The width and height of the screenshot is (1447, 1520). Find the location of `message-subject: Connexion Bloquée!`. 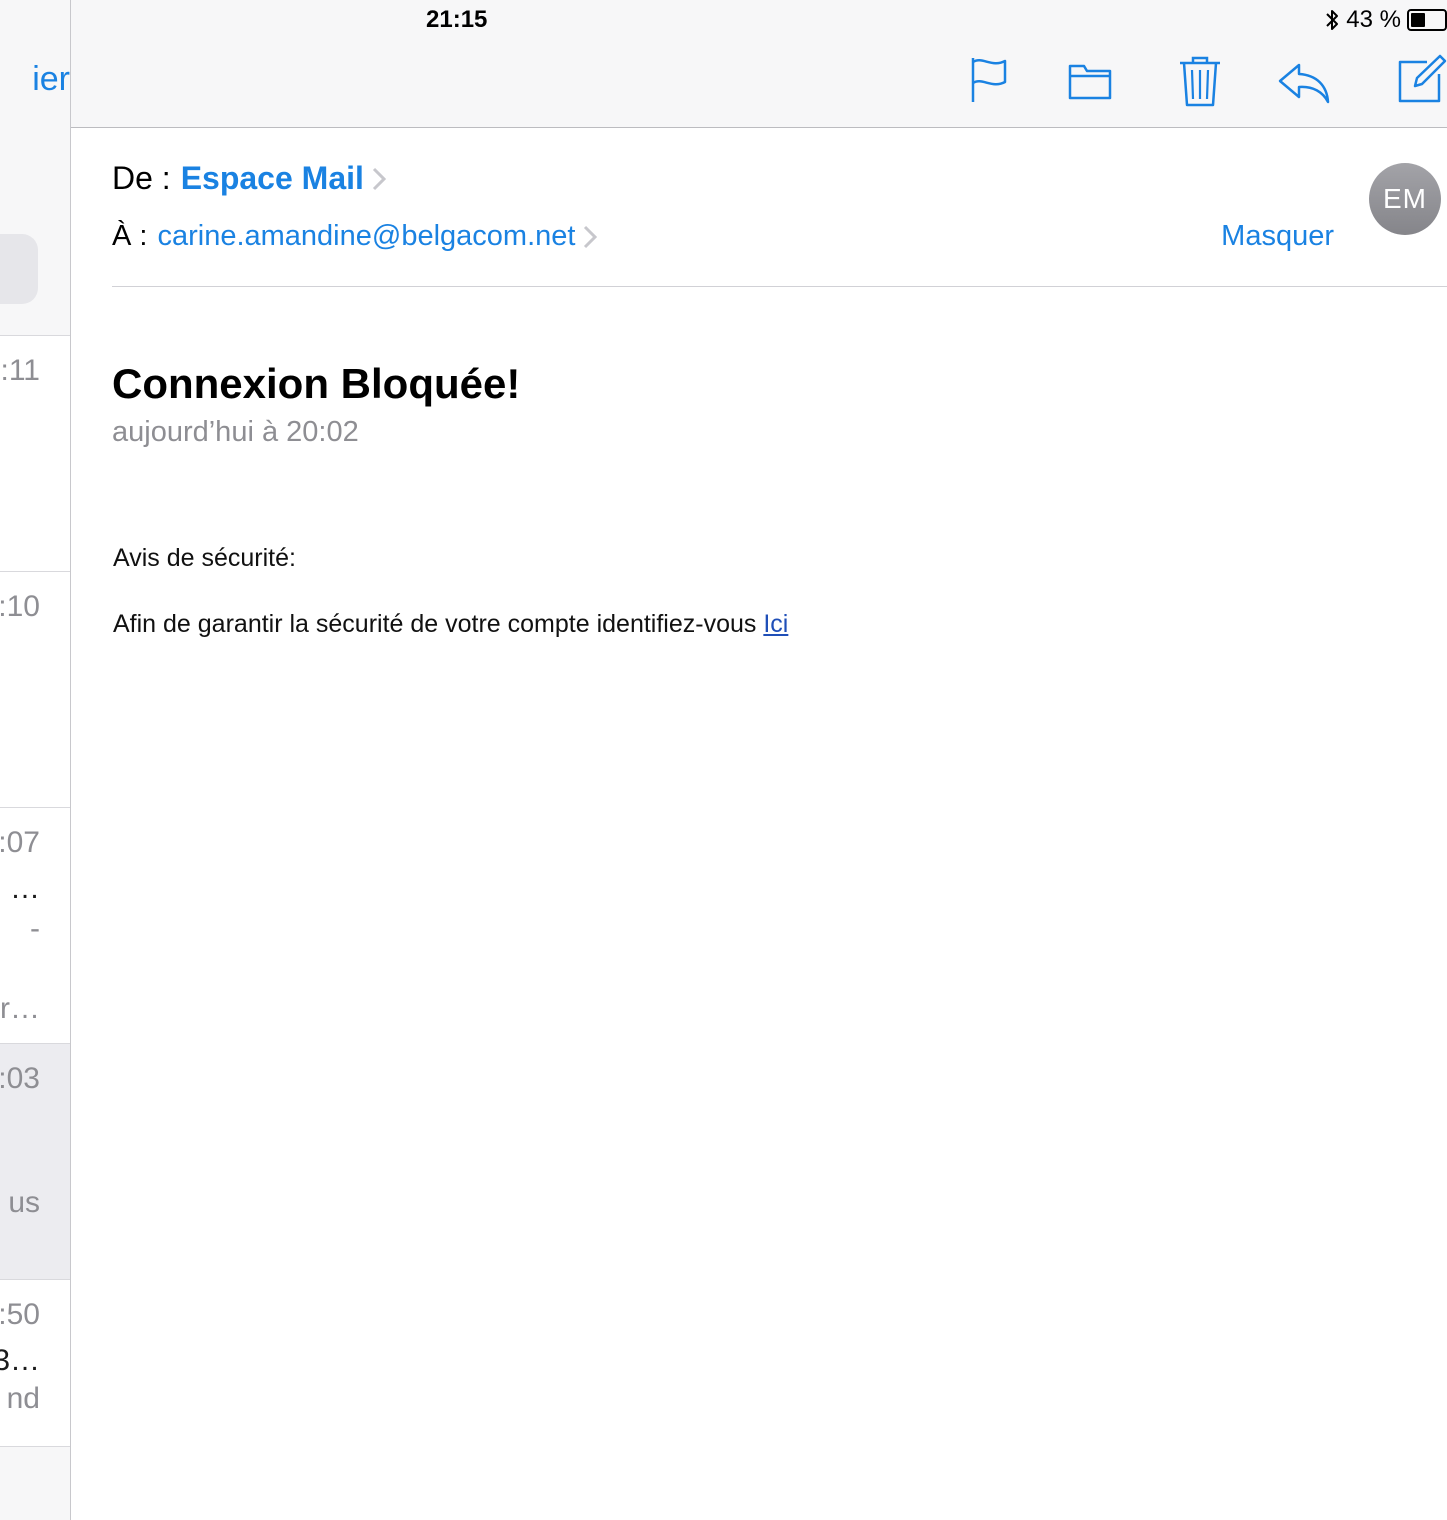

message-subject: Connexion Bloquée! is located at coordinates (316, 383).